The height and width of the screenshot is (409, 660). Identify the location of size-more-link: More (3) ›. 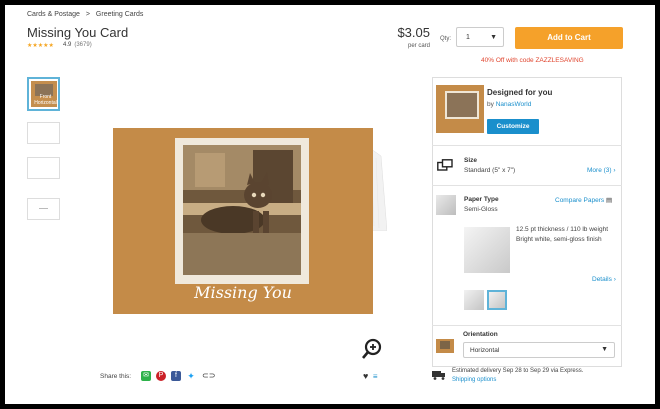
(601, 170).